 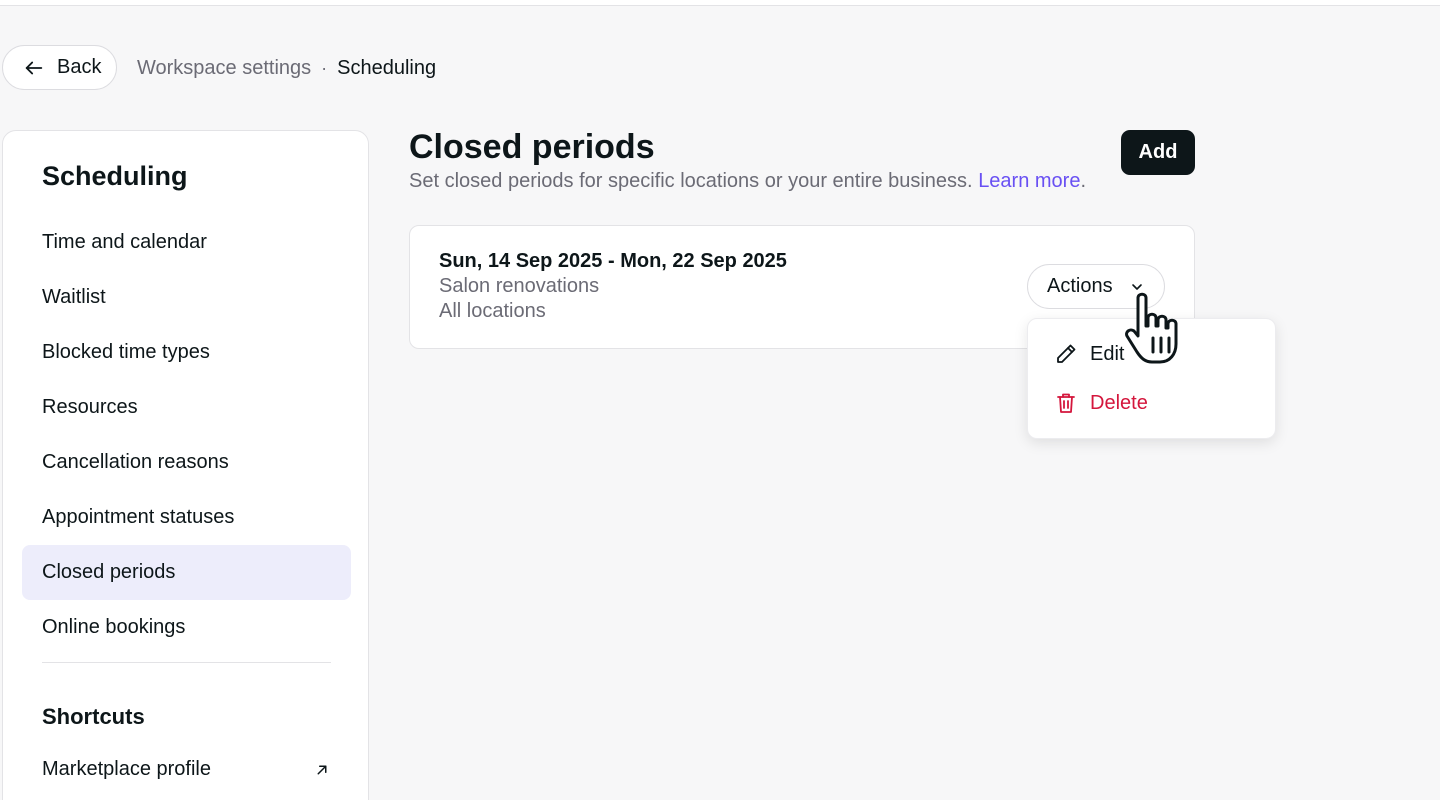 I want to click on sidebar-item-closed-periods: Closed periods, so click(x=186, y=572).